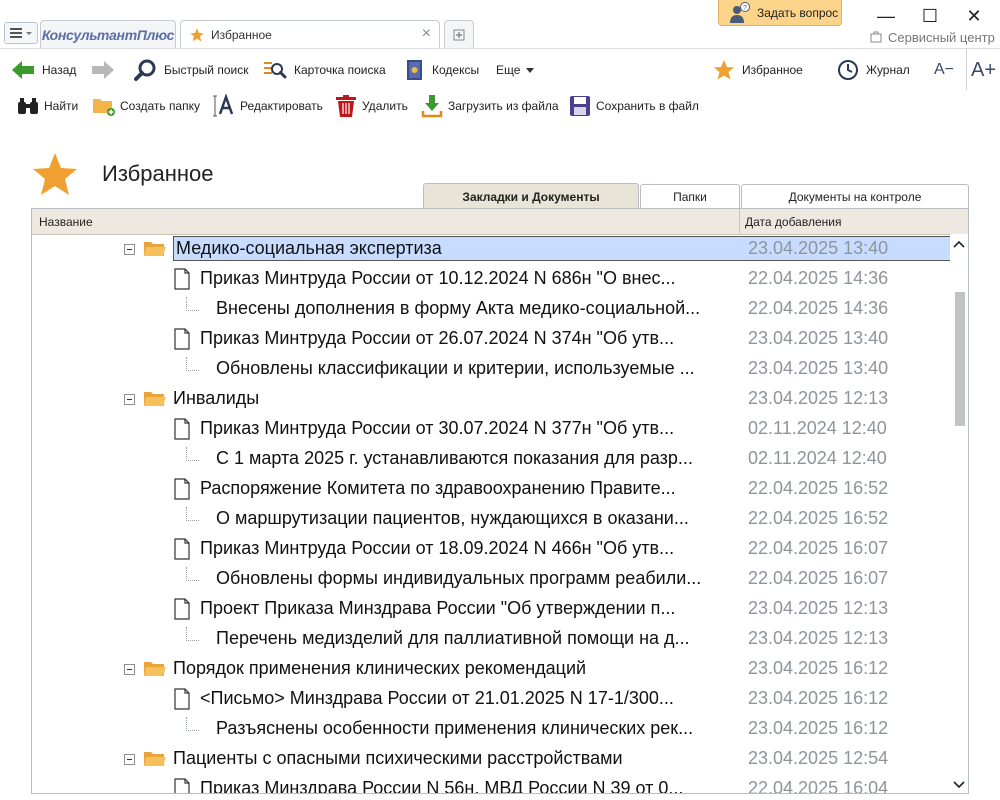  I want to click on load-from-file-button: Загрузить из файла, so click(489, 106).